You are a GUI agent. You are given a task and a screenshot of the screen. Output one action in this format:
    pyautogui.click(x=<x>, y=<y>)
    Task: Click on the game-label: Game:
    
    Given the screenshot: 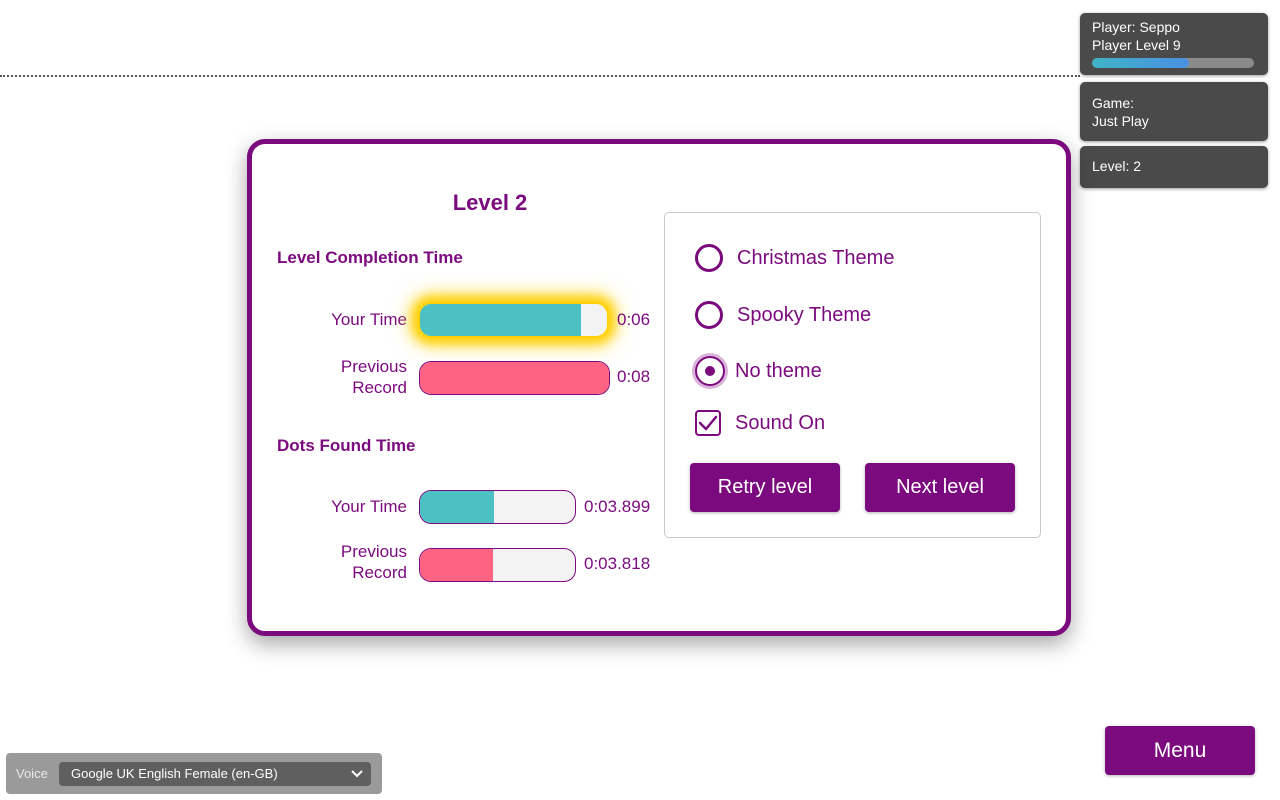 What is the action you would take?
    pyautogui.click(x=1113, y=103)
    